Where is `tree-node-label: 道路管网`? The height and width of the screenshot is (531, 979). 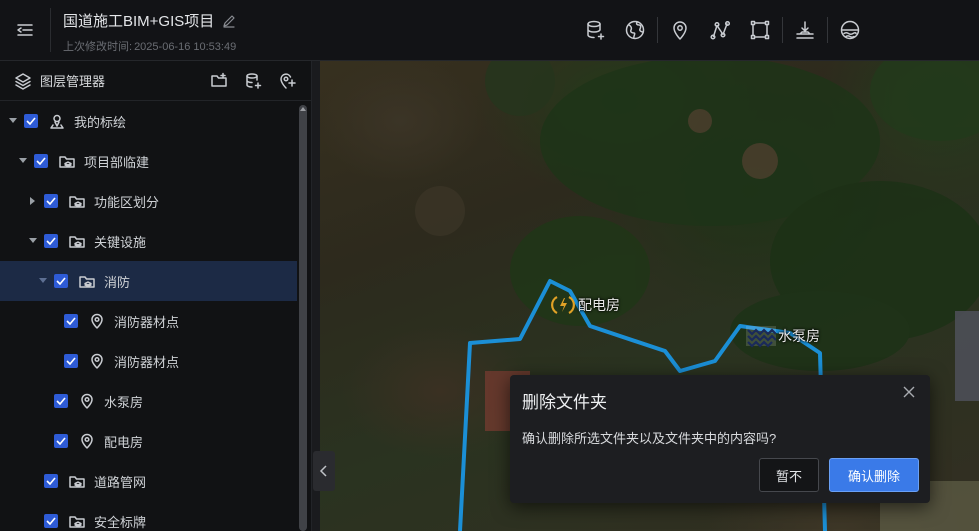 tree-node-label: 道路管网 is located at coordinates (120, 482).